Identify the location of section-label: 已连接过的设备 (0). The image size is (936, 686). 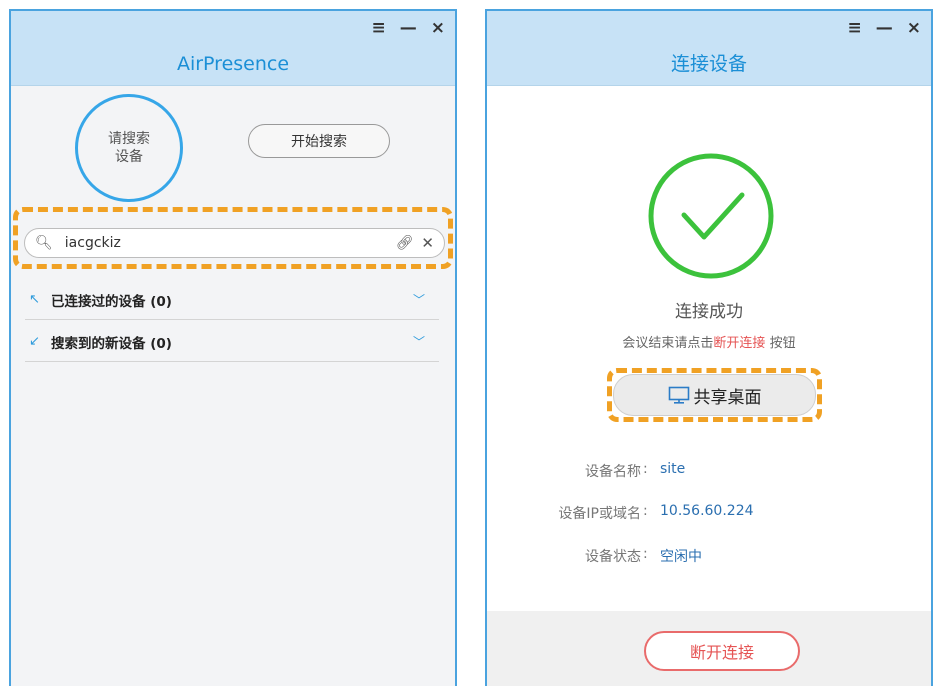
(111, 301).